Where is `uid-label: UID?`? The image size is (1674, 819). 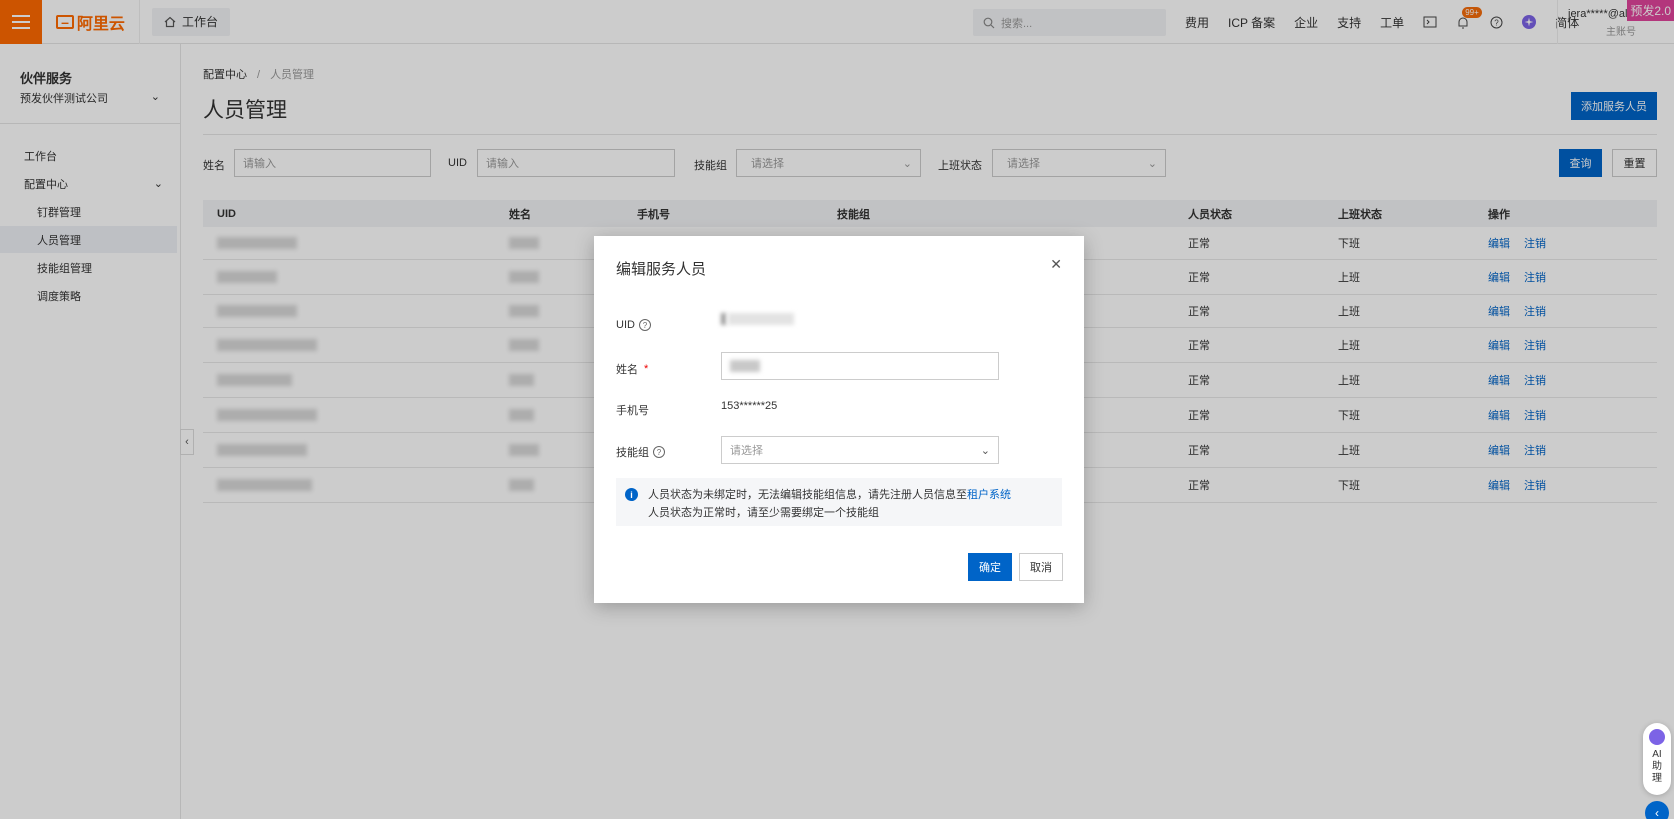
uid-label: UID? is located at coordinates (633, 325).